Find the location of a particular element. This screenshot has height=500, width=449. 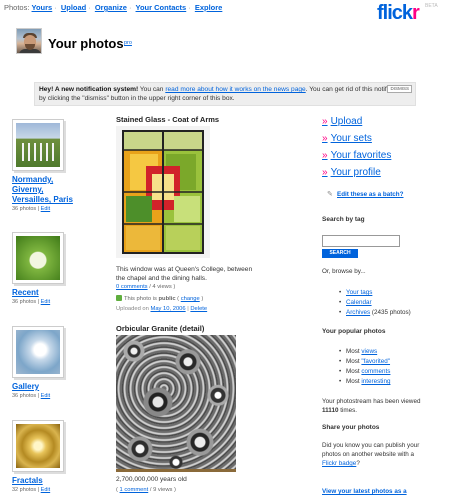

browse-calendar: Calendar is located at coordinates (355, 302).